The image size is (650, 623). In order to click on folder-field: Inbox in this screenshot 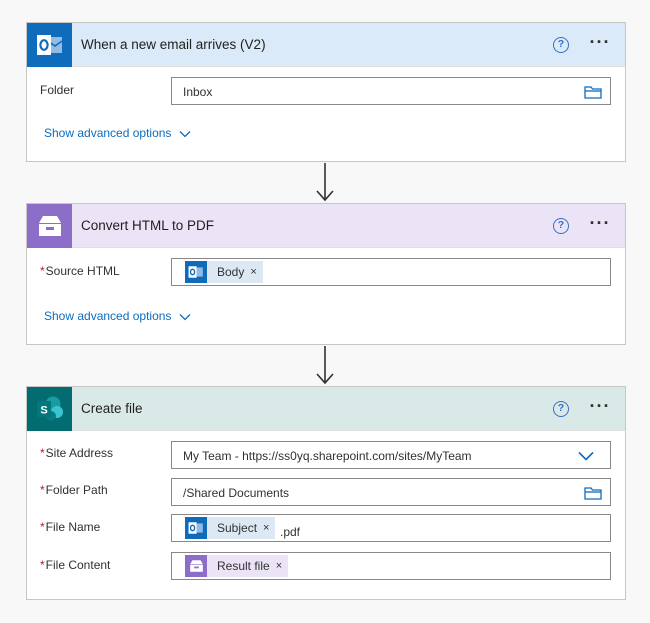, I will do `click(391, 91)`.